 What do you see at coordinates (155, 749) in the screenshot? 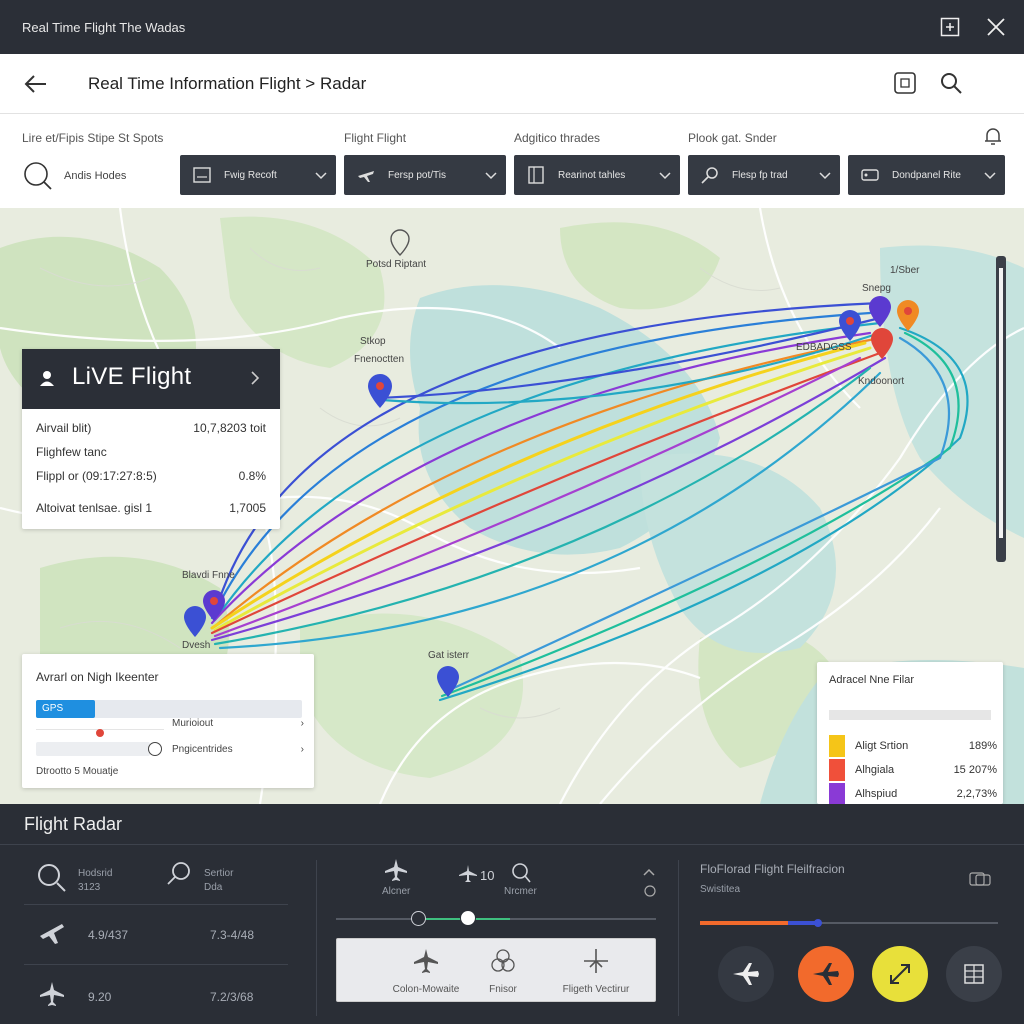
I see `slider-handle` at bounding box center [155, 749].